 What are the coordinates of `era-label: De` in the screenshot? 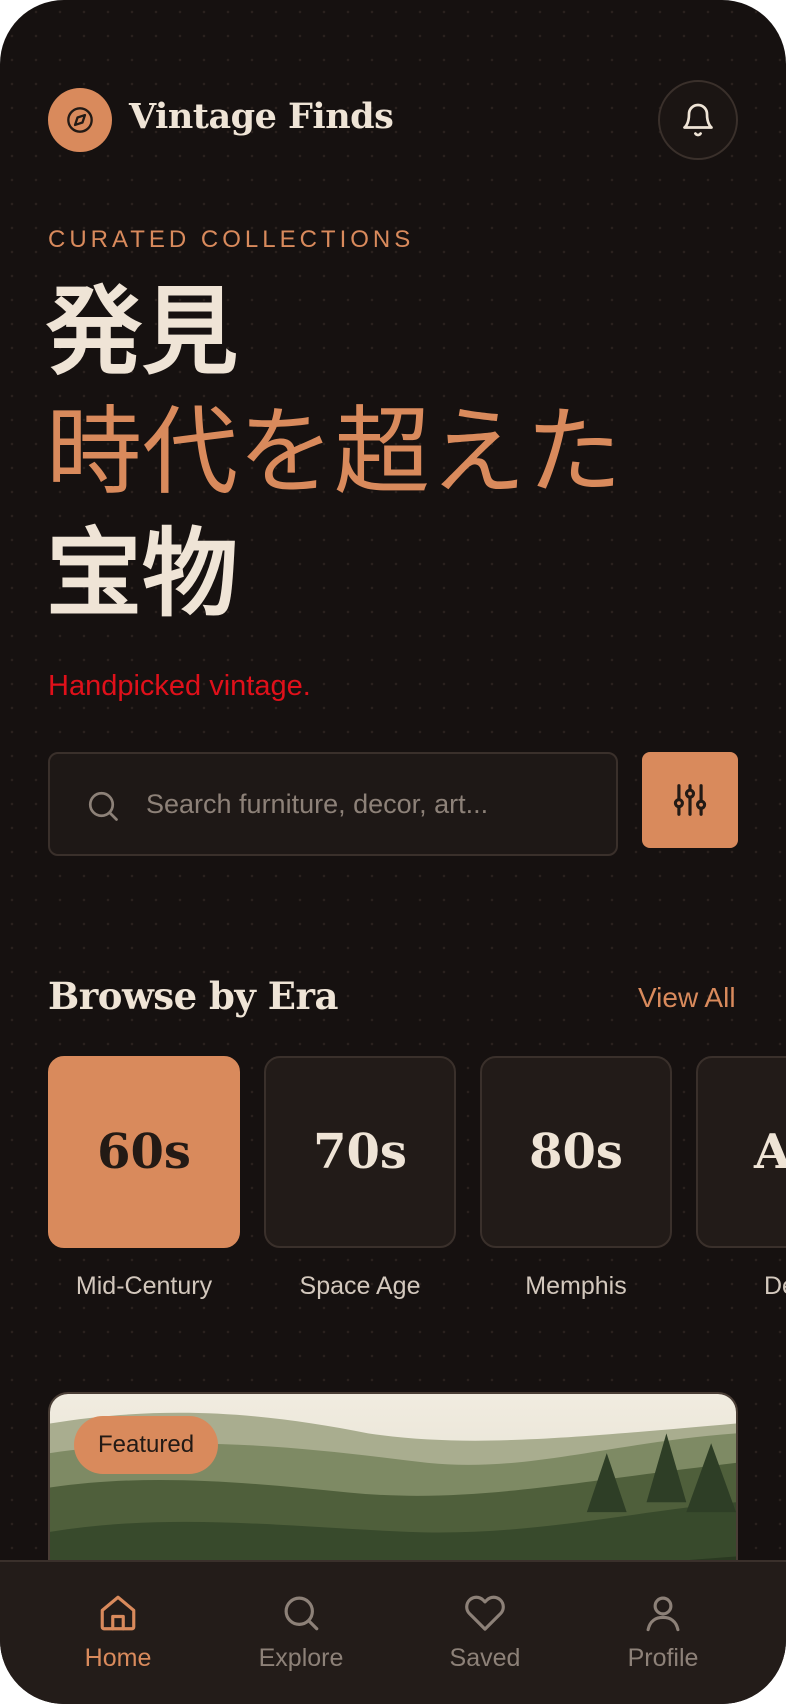 It's located at (775, 1286).